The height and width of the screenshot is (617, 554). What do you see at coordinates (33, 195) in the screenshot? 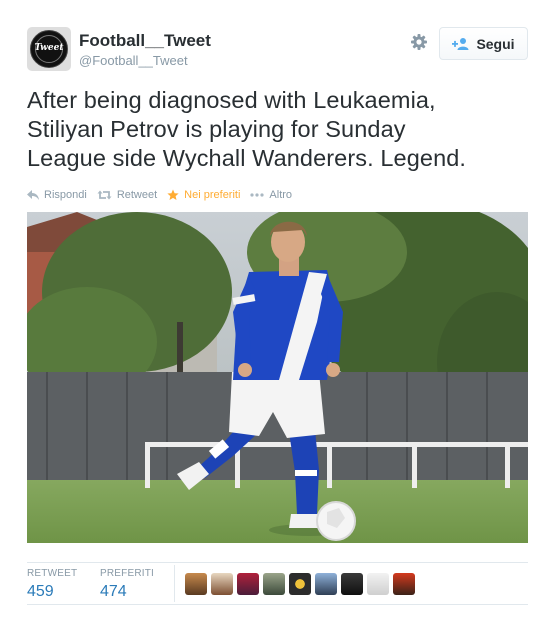
I see `reply-icon` at bounding box center [33, 195].